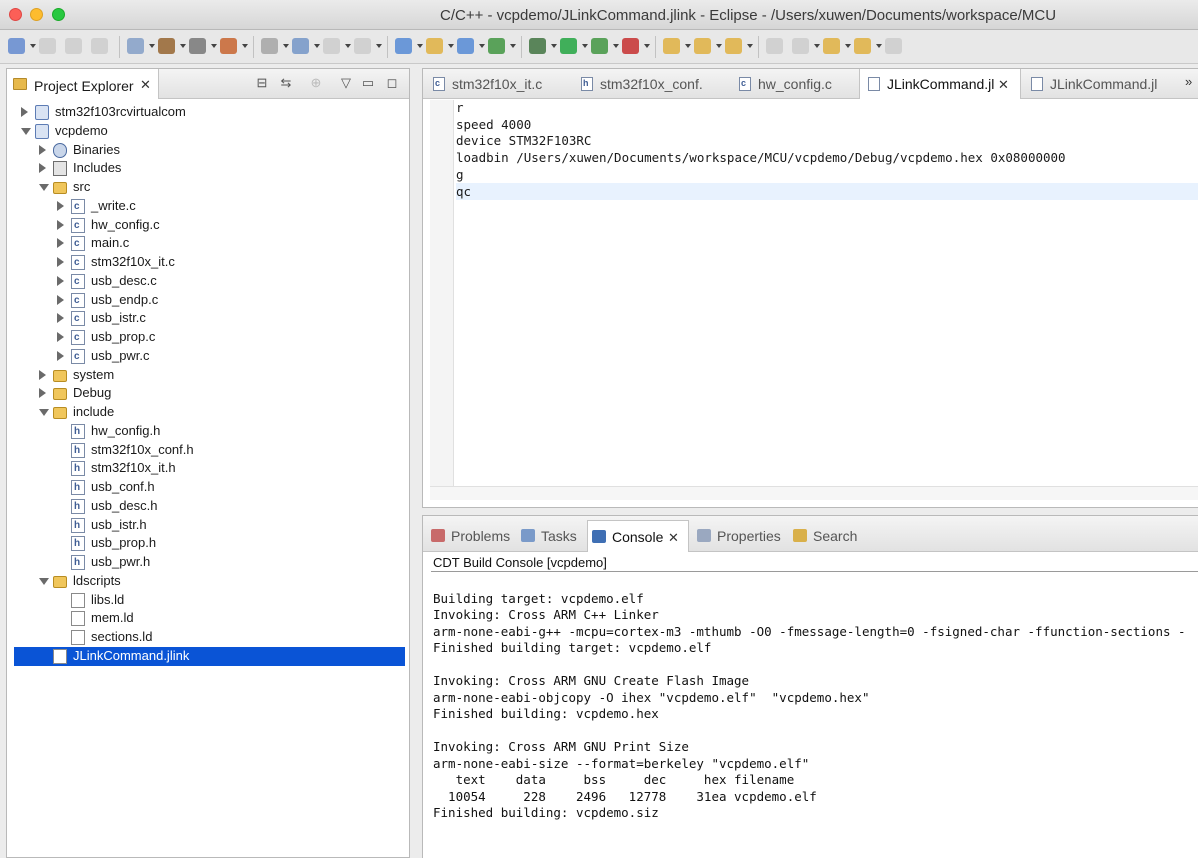 The width and height of the screenshot is (1198, 858). I want to click on tree-item: stm32f103rcvirtualcom, so click(208, 112).